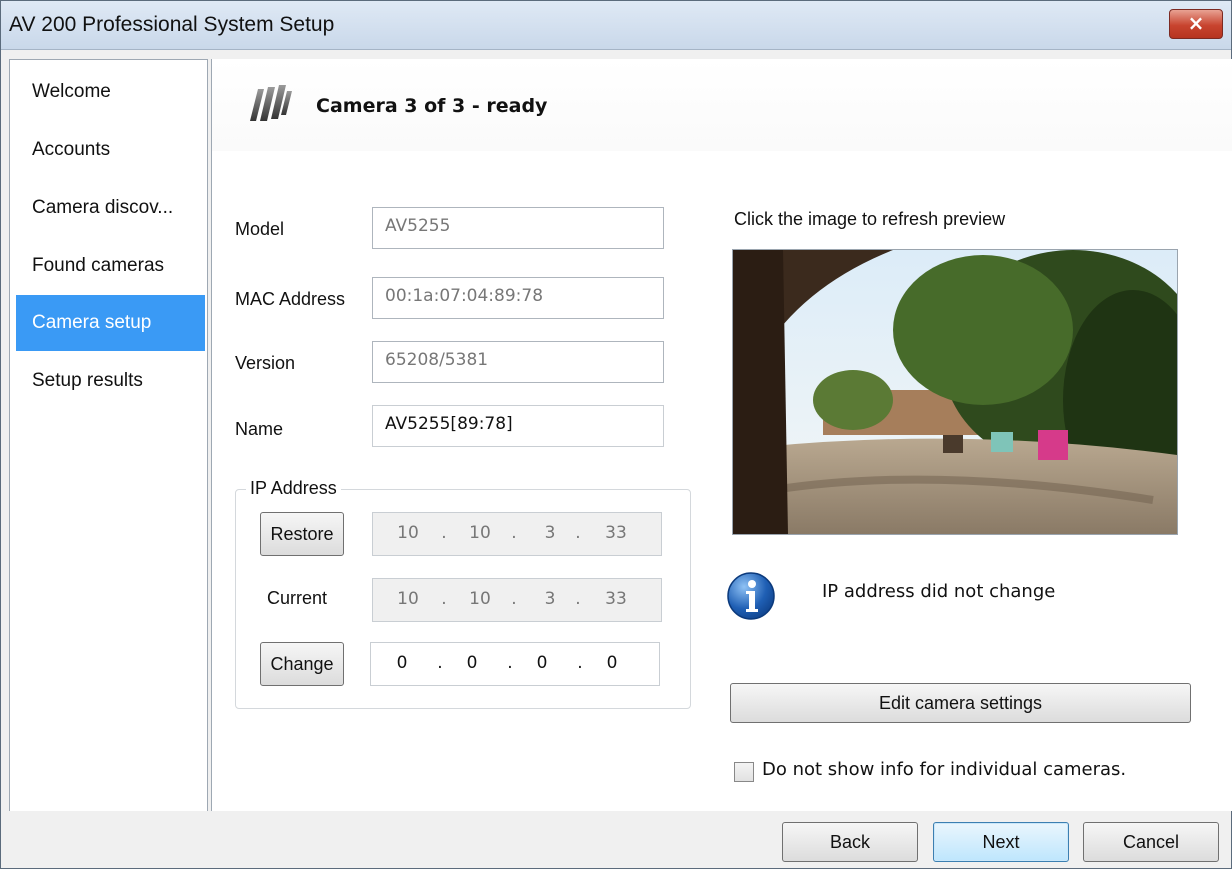 The width and height of the screenshot is (1232, 869). I want to click on nav-item-accounts: Accounts, so click(110, 150).